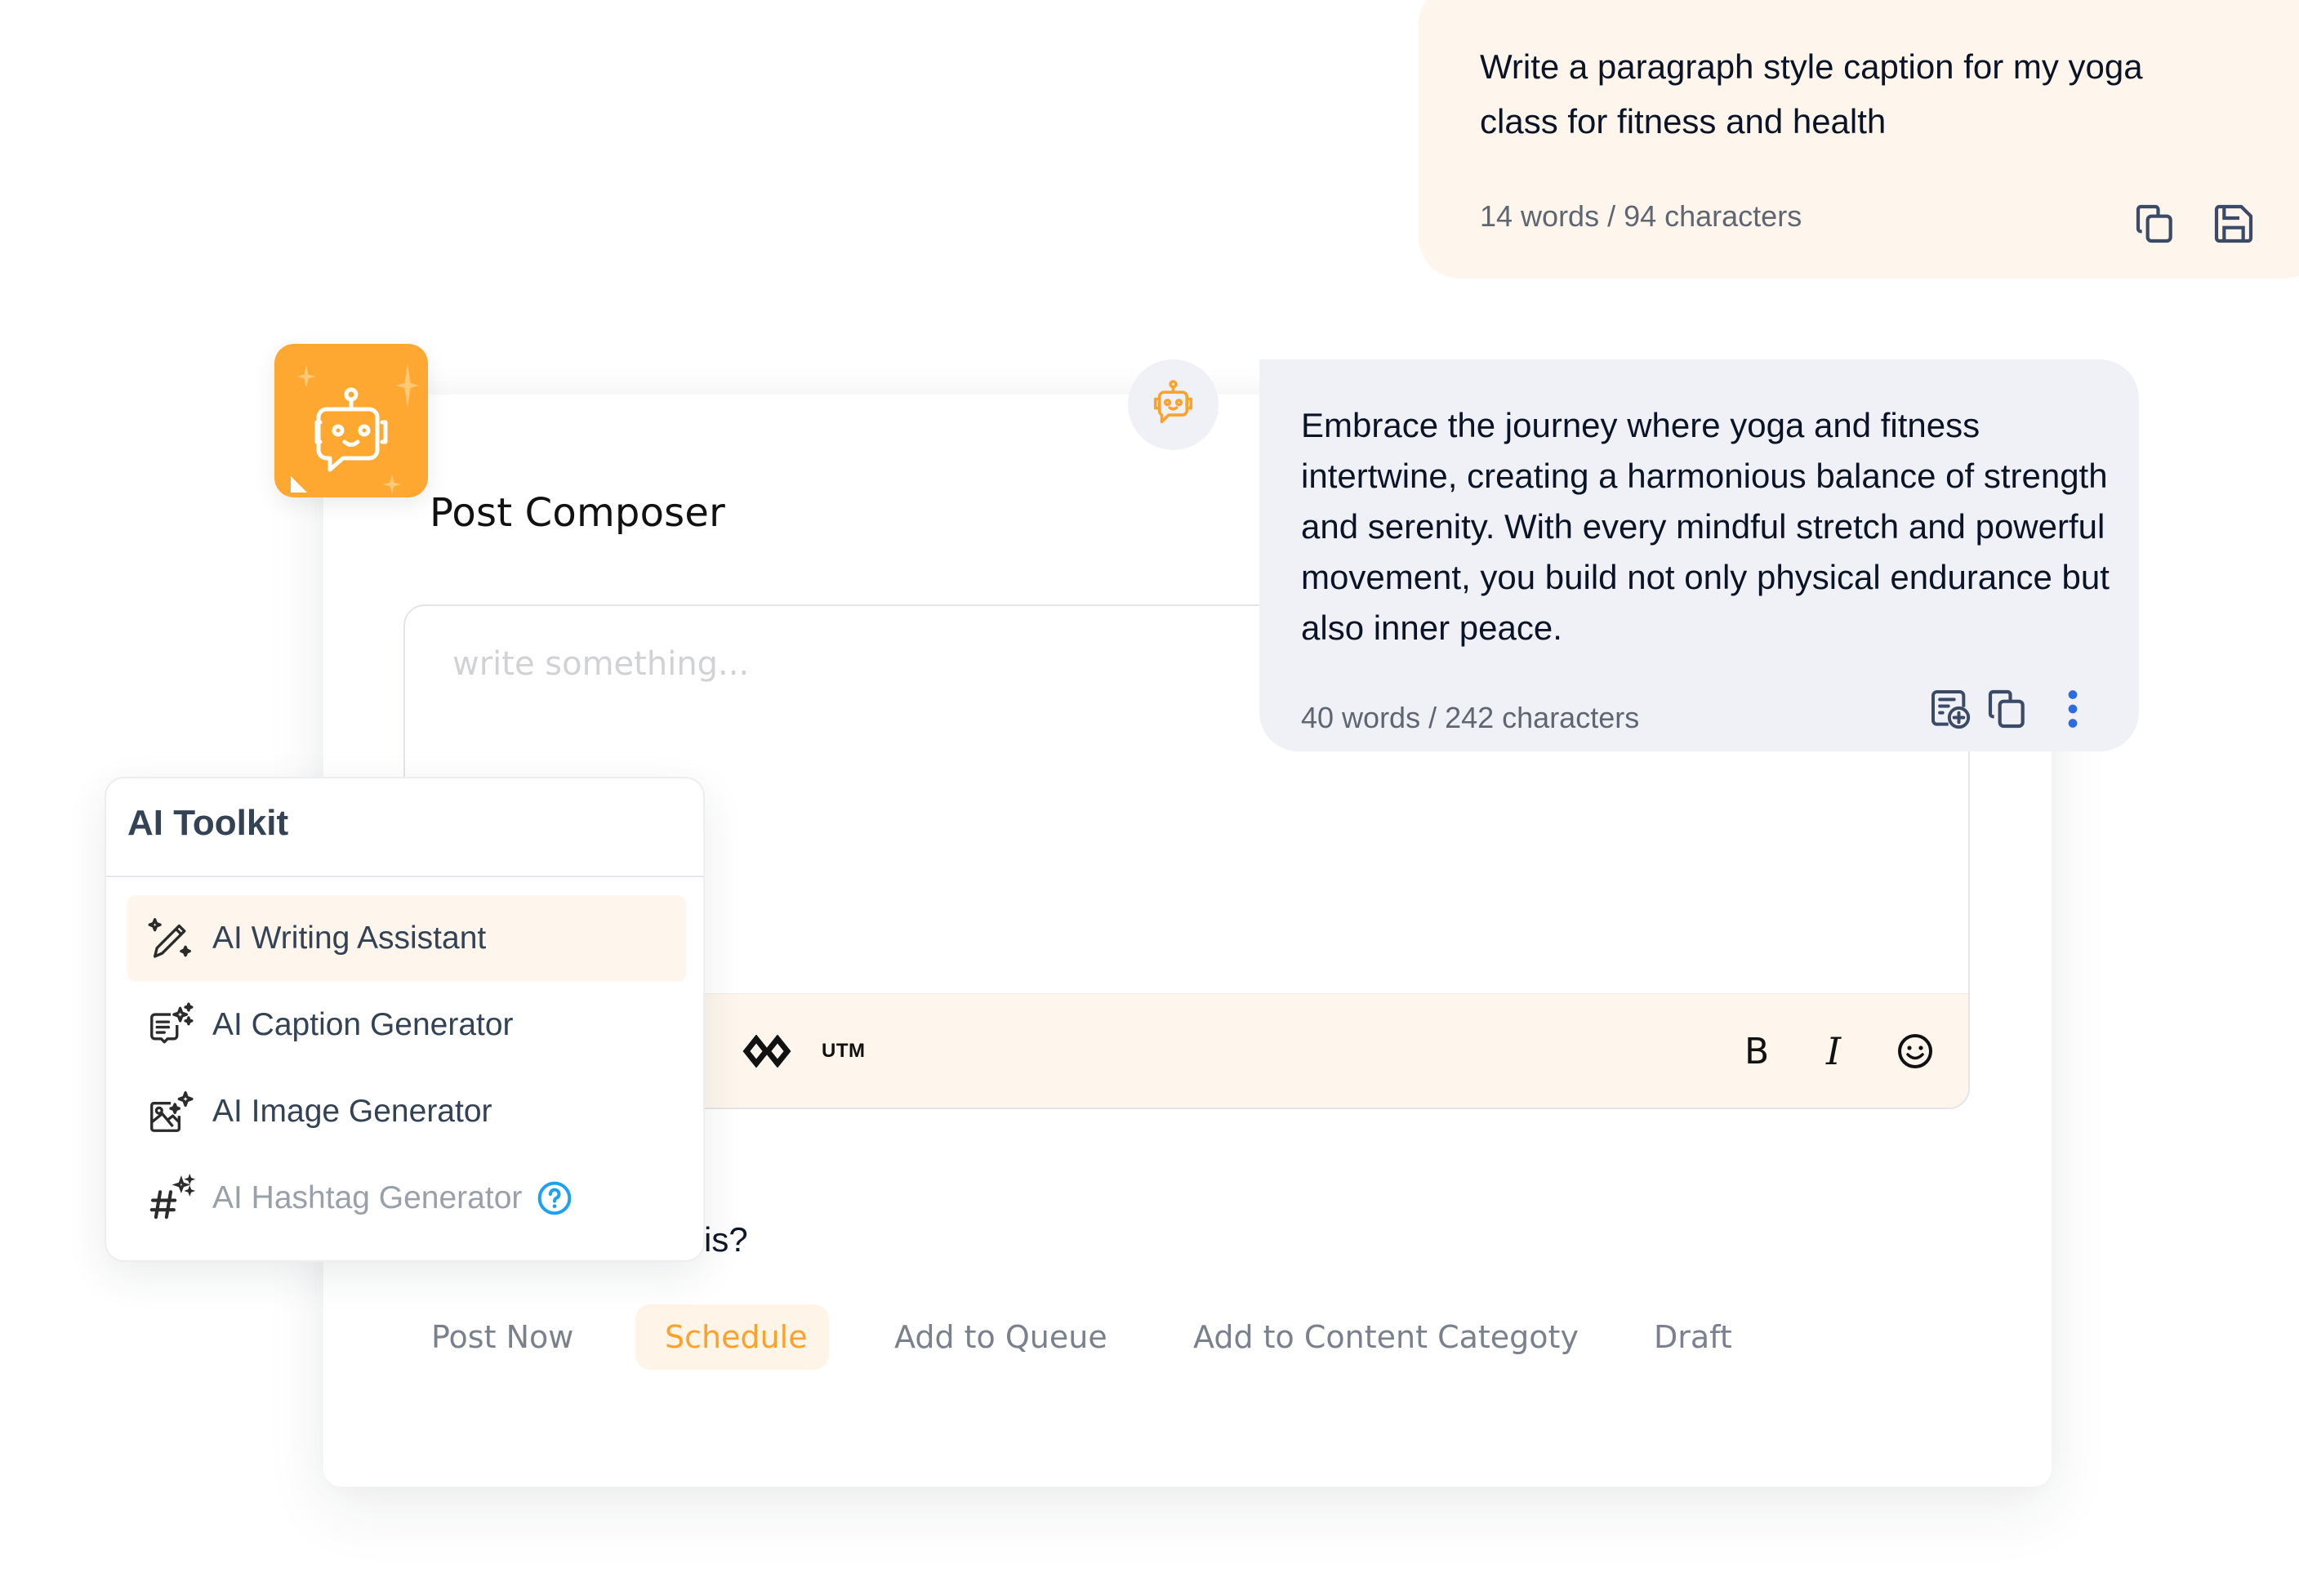 The image size is (2299, 1596). Describe the element at coordinates (578, 513) in the screenshot. I see `page-title: Post Composer` at that location.